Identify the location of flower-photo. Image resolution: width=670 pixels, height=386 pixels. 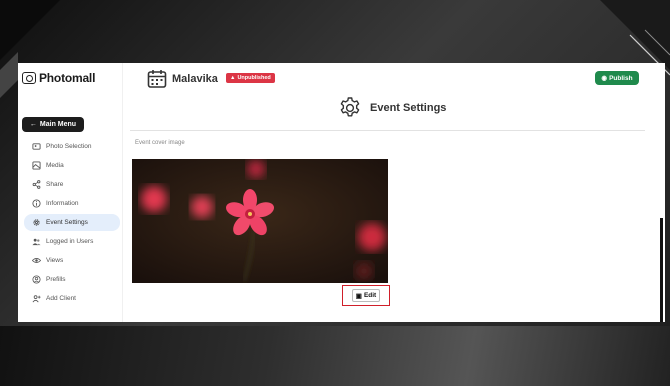
(260, 221).